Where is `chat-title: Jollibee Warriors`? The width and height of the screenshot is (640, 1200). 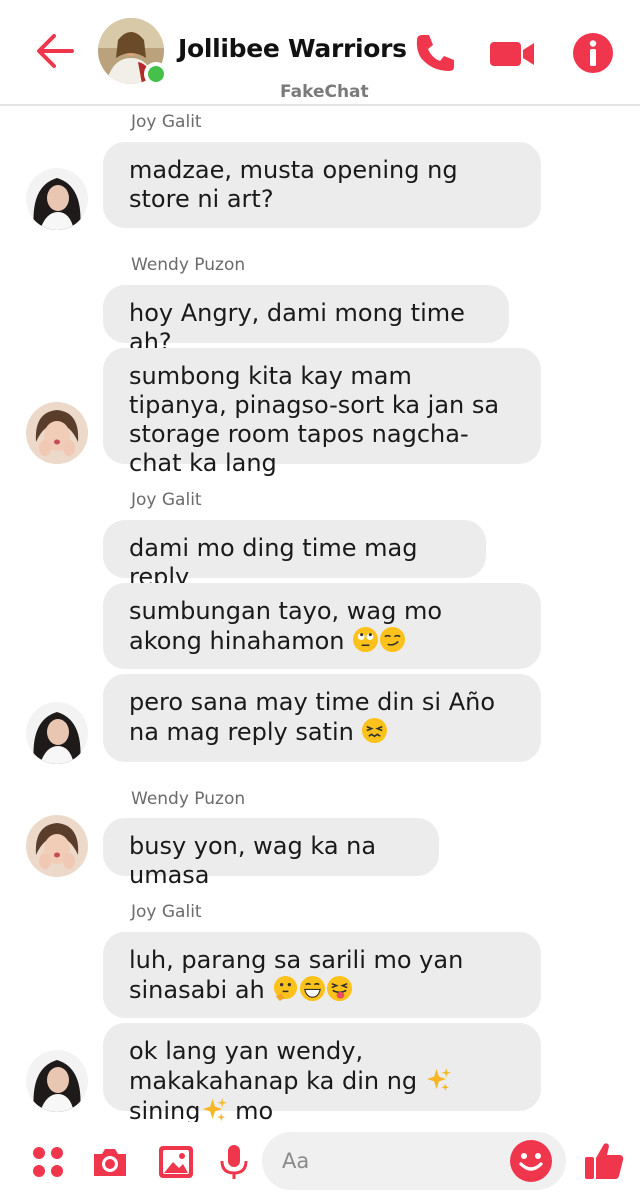
chat-title: Jollibee Warriors is located at coordinates (292, 48).